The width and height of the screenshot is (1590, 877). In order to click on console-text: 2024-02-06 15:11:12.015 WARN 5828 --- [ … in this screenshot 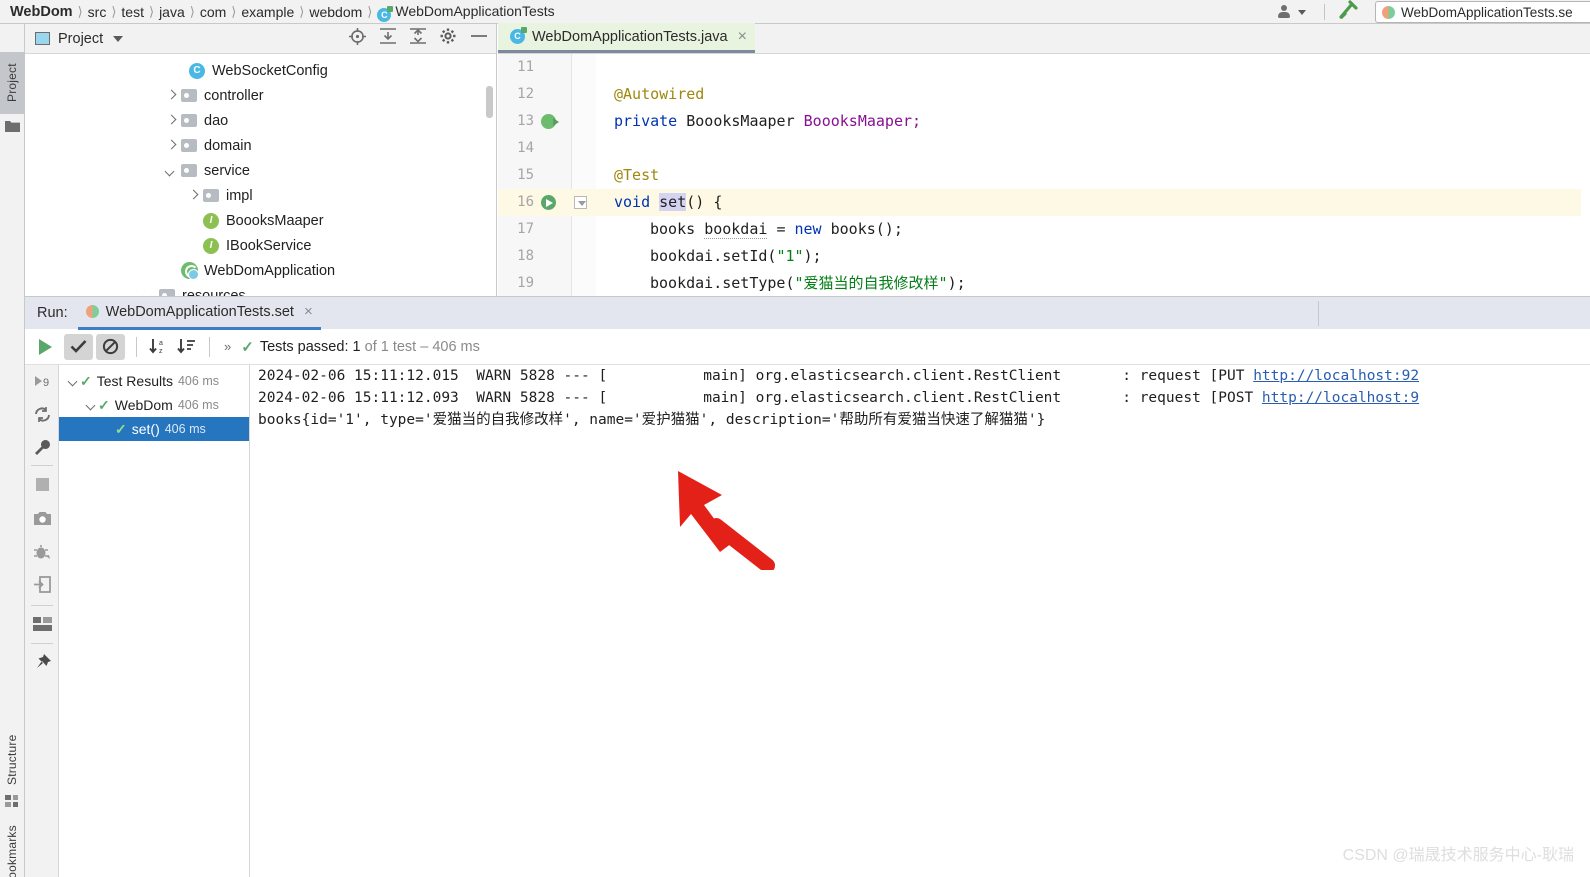, I will do `click(756, 376)`.